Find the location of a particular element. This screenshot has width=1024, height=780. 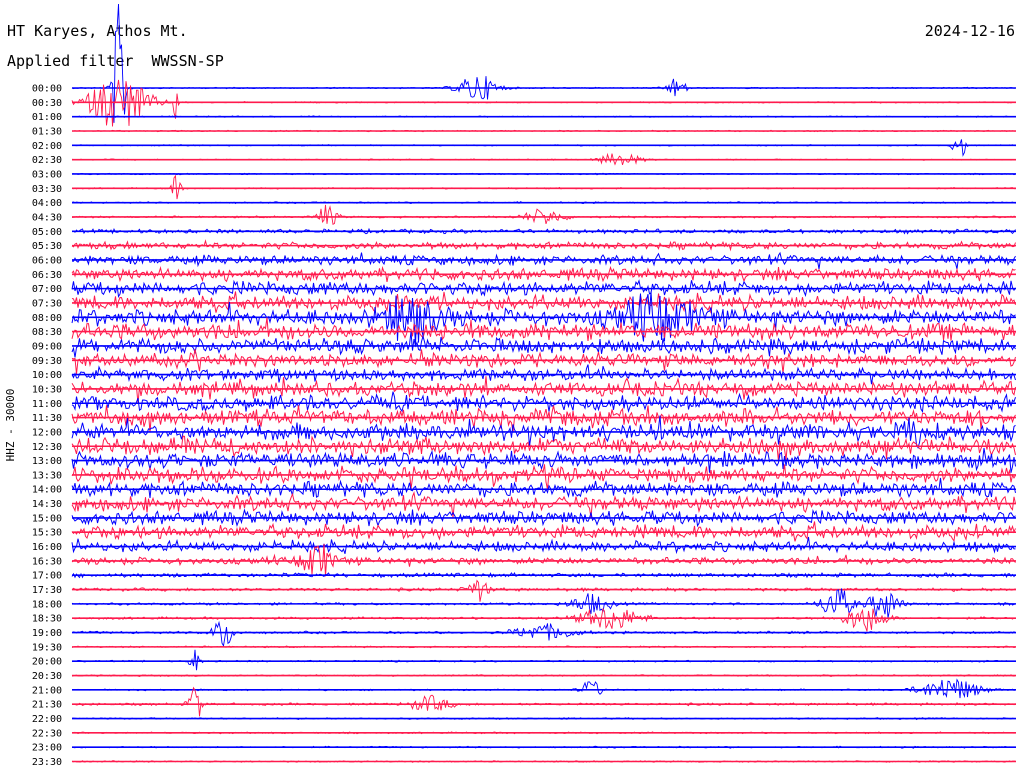

row-time-label: 18:00 is located at coordinates (47, 604).